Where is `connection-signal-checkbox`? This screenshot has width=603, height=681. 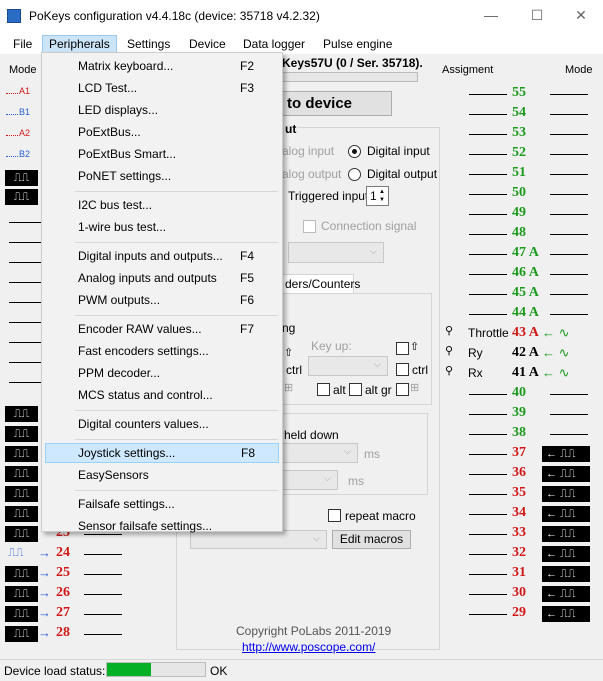 connection-signal-checkbox is located at coordinates (309, 226).